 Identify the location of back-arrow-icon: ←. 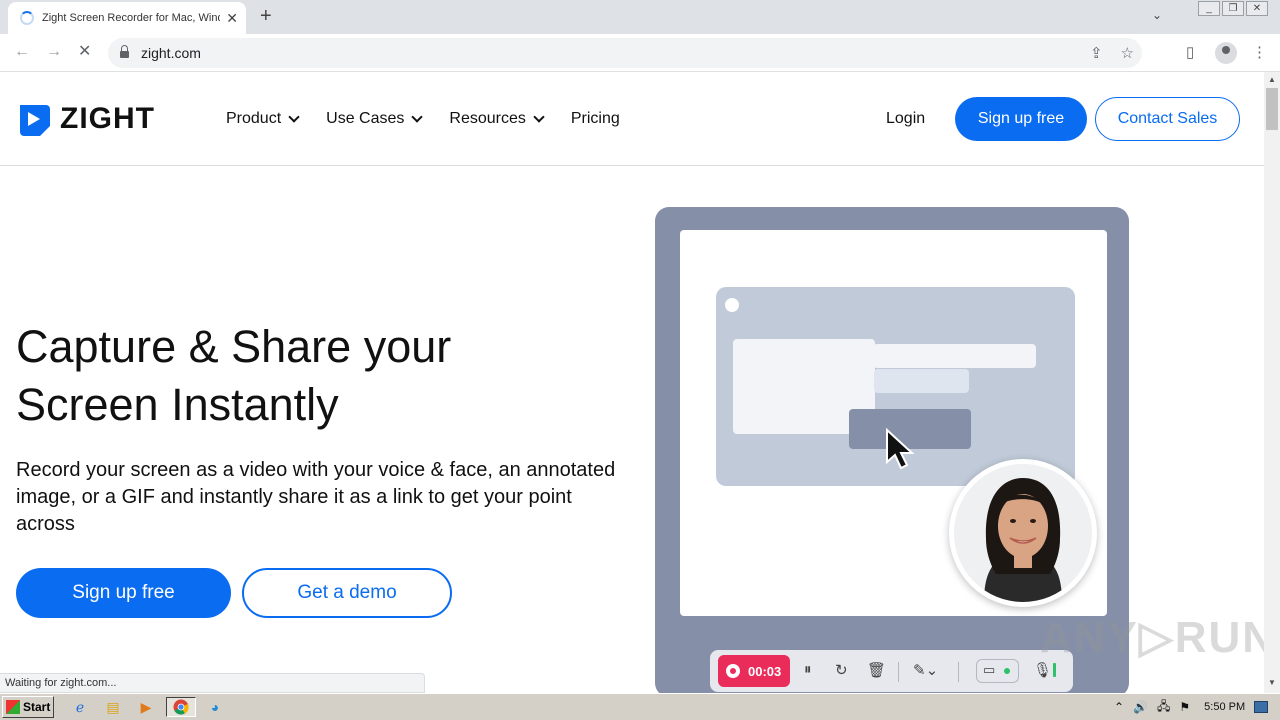
(22, 52).